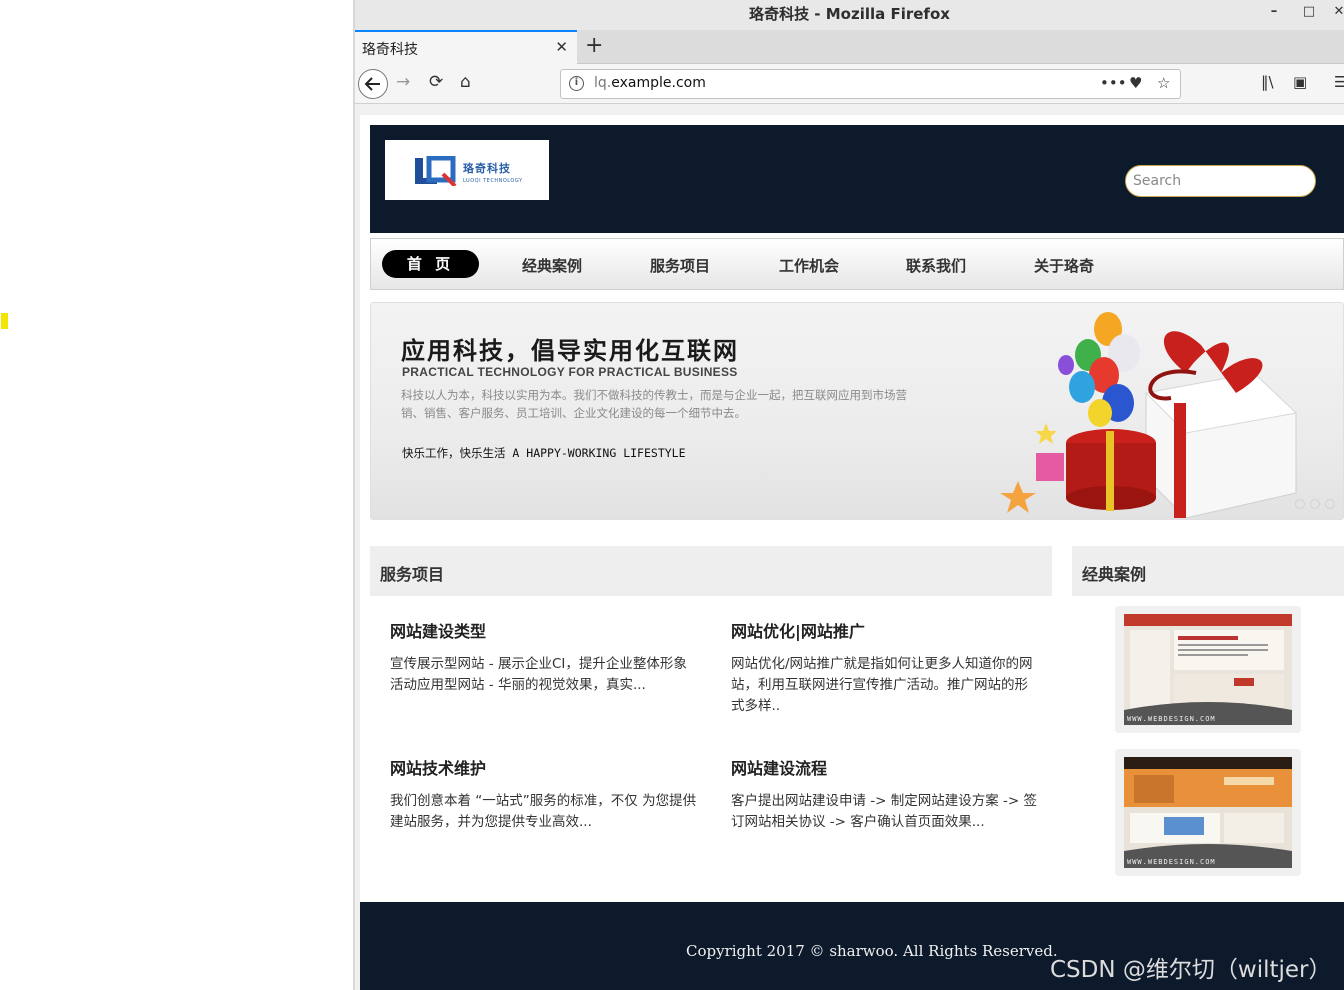  What do you see at coordinates (1208, 571) in the screenshot?
I see `cases-header: 经典案例` at bounding box center [1208, 571].